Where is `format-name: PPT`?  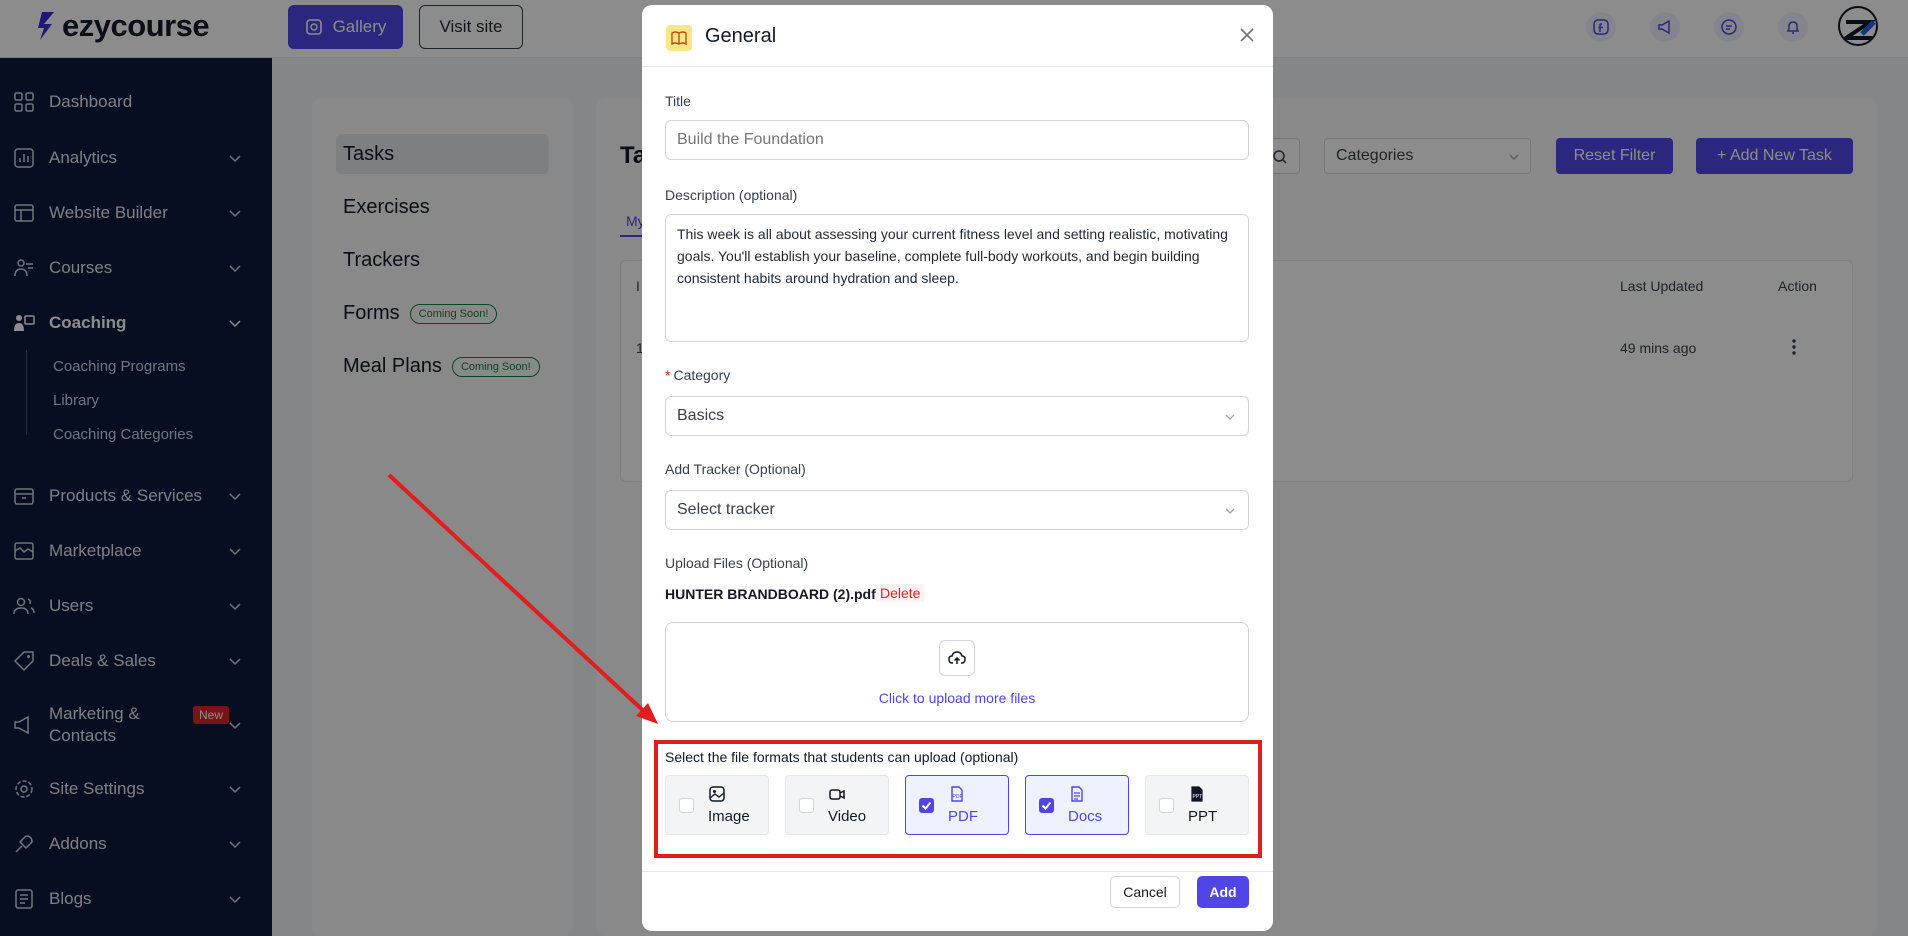 format-name: PPT is located at coordinates (1203, 816).